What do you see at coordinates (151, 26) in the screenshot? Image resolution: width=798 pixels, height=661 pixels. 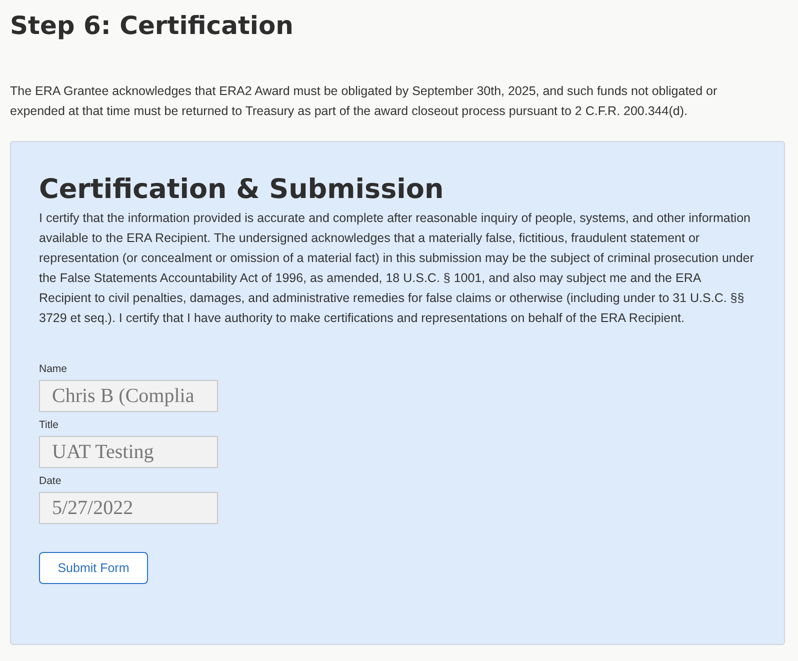 I see `page-title: Step 6: Certification` at bounding box center [151, 26].